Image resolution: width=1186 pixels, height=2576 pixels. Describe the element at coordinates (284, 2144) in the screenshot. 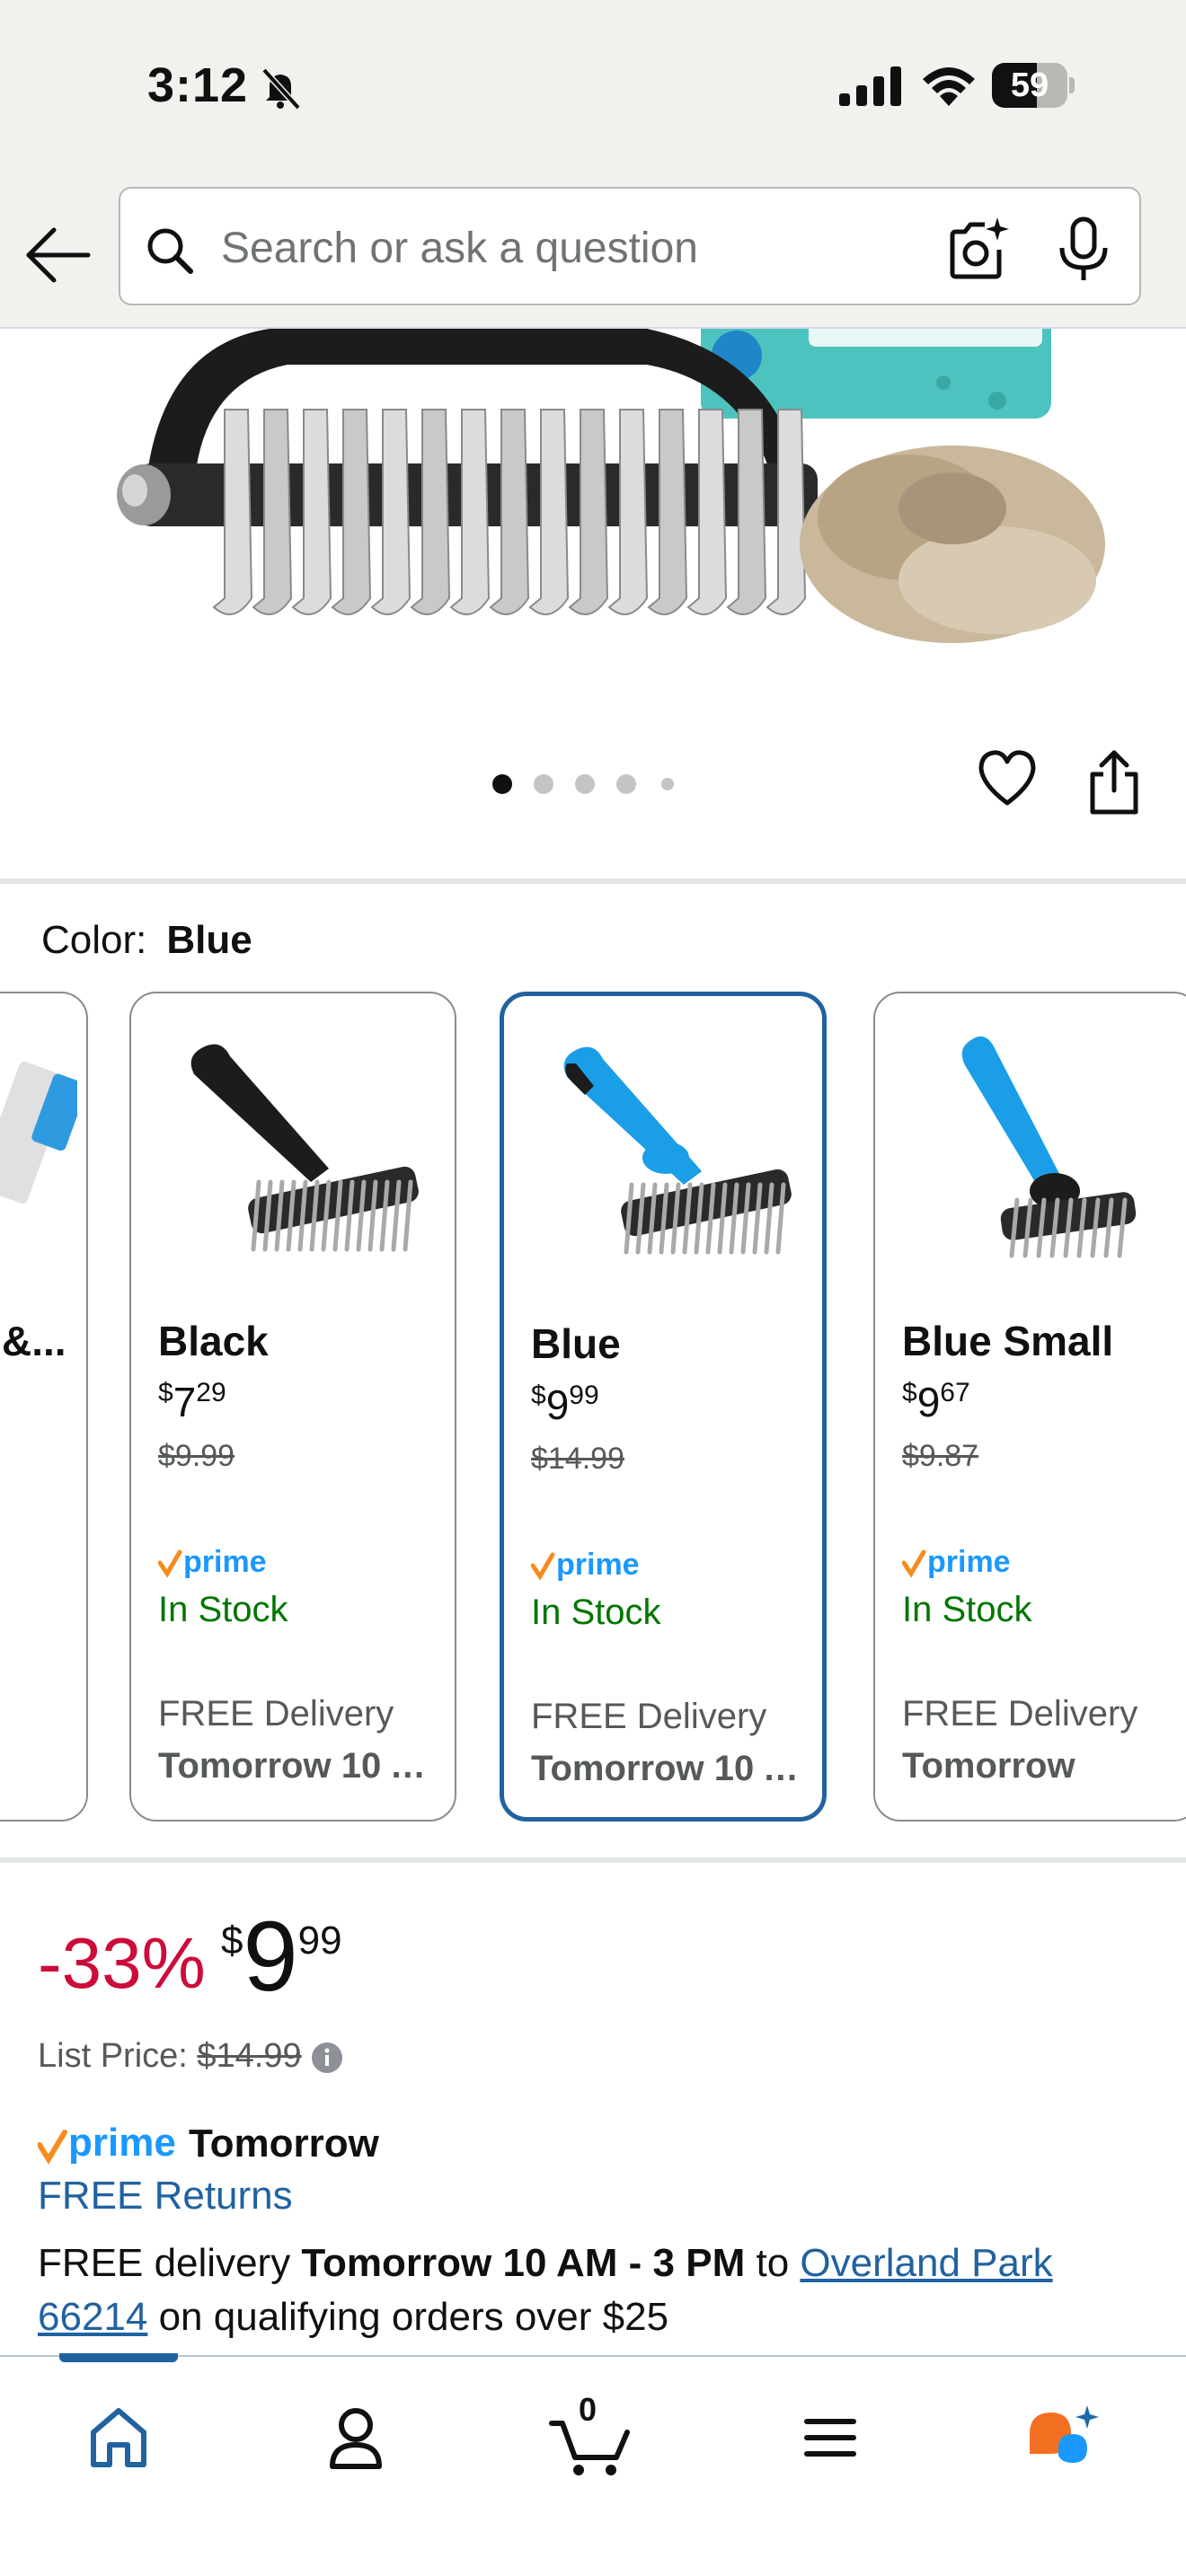

I see `prime-delivery-day: Tomorrow` at that location.